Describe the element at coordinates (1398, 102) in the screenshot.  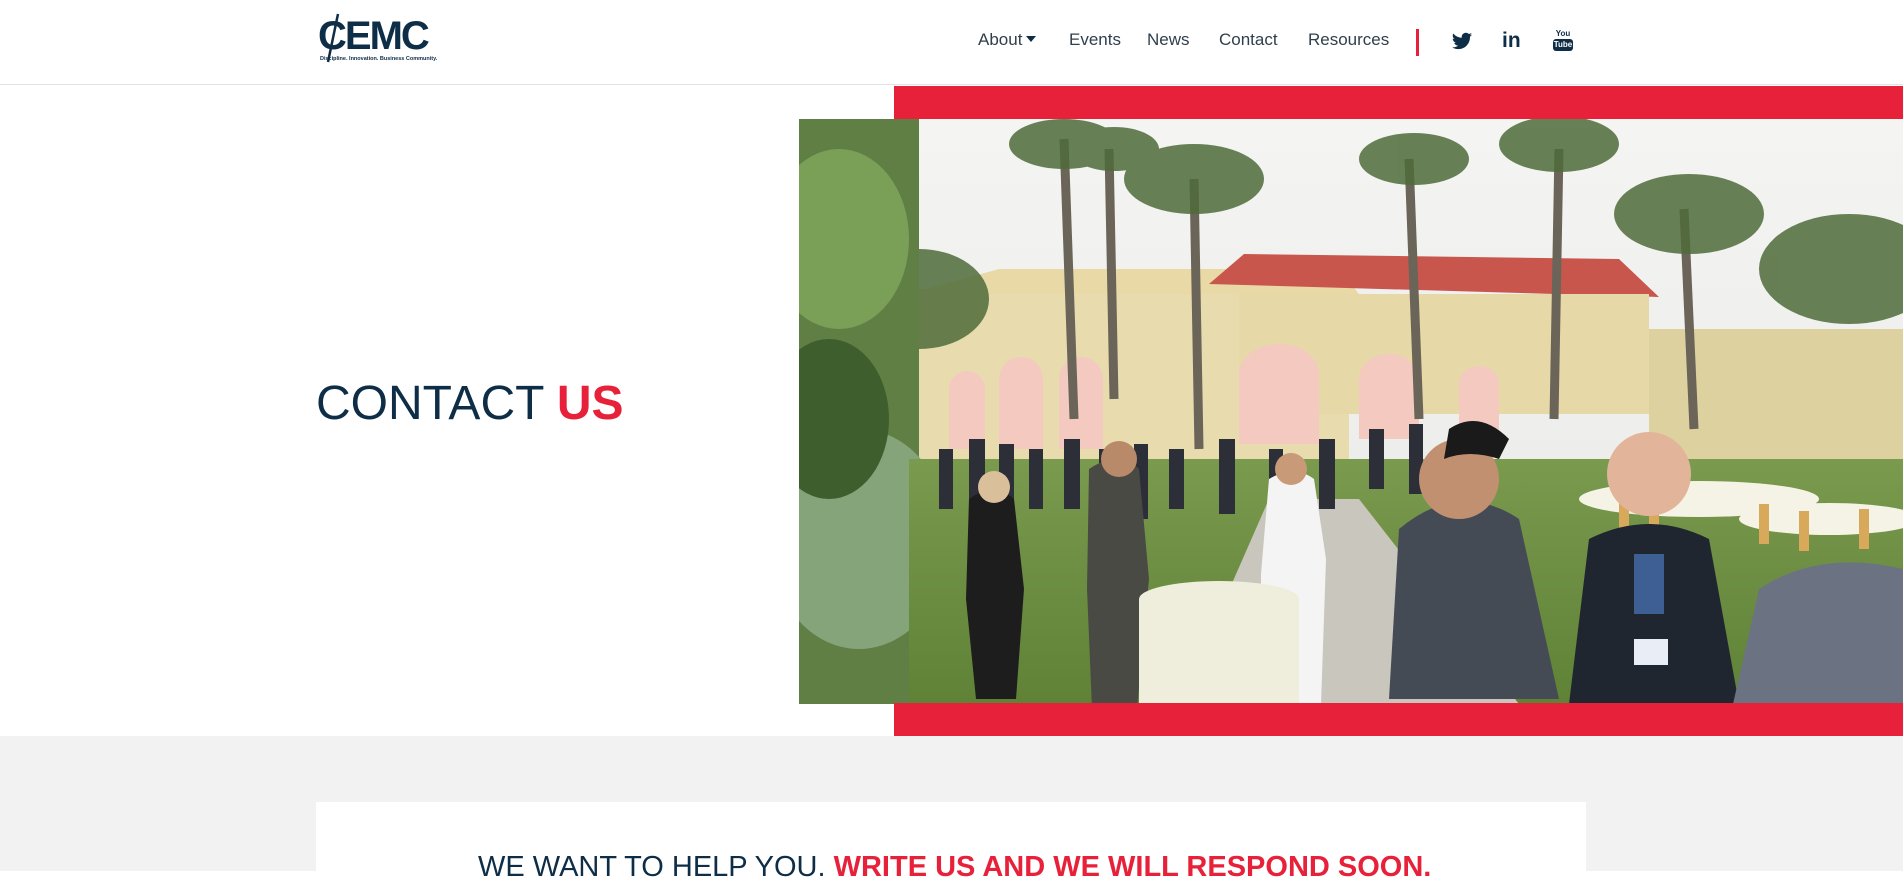
I see `red-accent-band-top` at that location.